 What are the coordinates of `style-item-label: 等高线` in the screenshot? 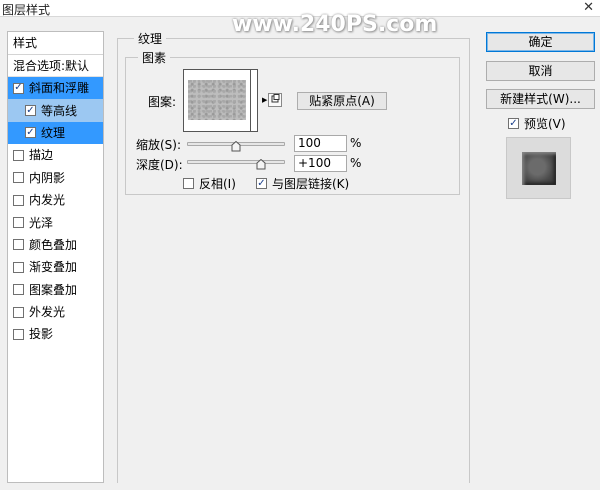 It's located at (59, 110).